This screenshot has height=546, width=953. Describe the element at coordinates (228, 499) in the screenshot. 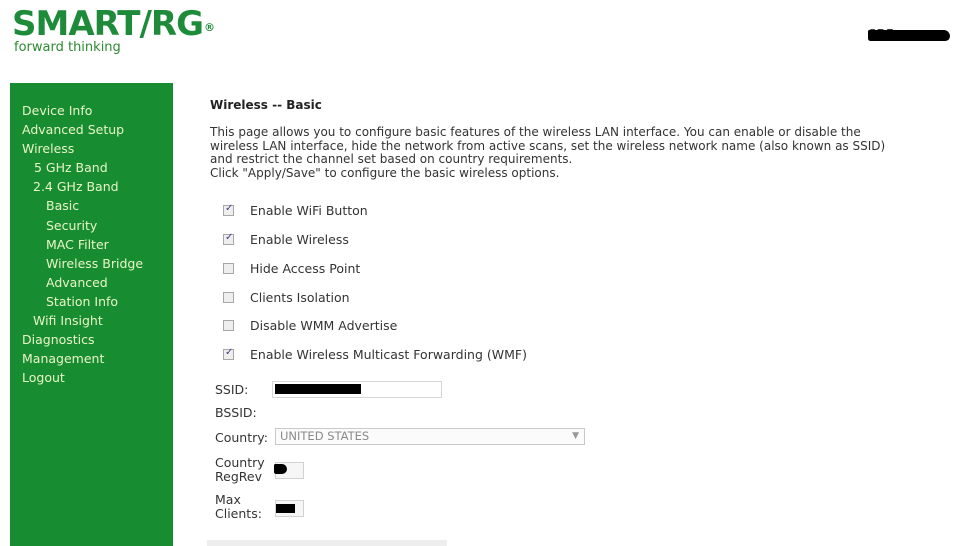

I see `label-line: Max` at that location.